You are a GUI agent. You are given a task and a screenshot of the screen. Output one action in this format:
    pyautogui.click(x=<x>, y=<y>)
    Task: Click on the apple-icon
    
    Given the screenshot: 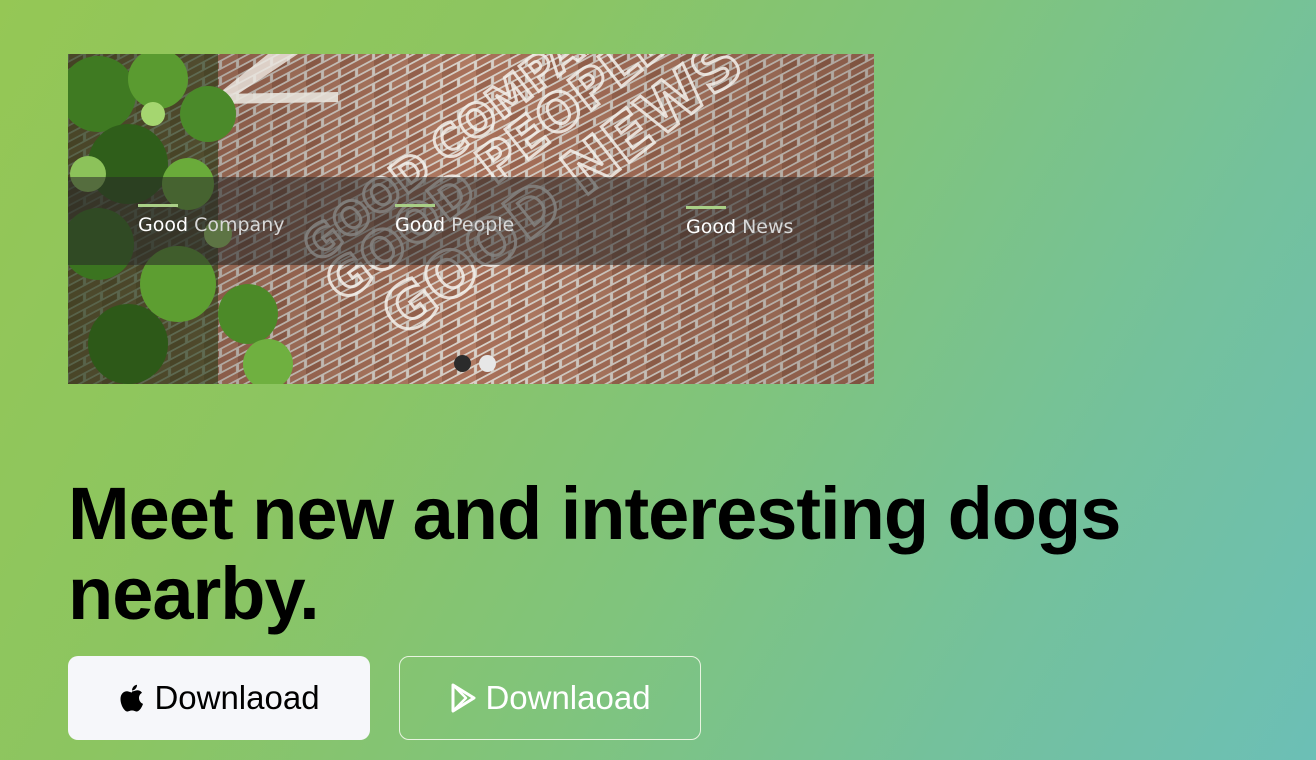 What is the action you would take?
    pyautogui.click(x=132, y=698)
    